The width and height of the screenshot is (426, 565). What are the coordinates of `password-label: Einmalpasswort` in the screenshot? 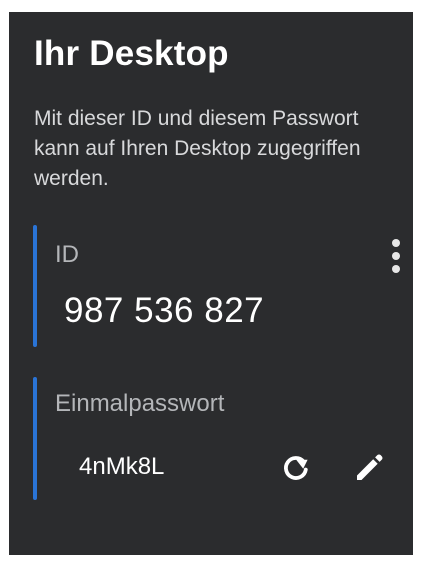 It's located at (140, 403).